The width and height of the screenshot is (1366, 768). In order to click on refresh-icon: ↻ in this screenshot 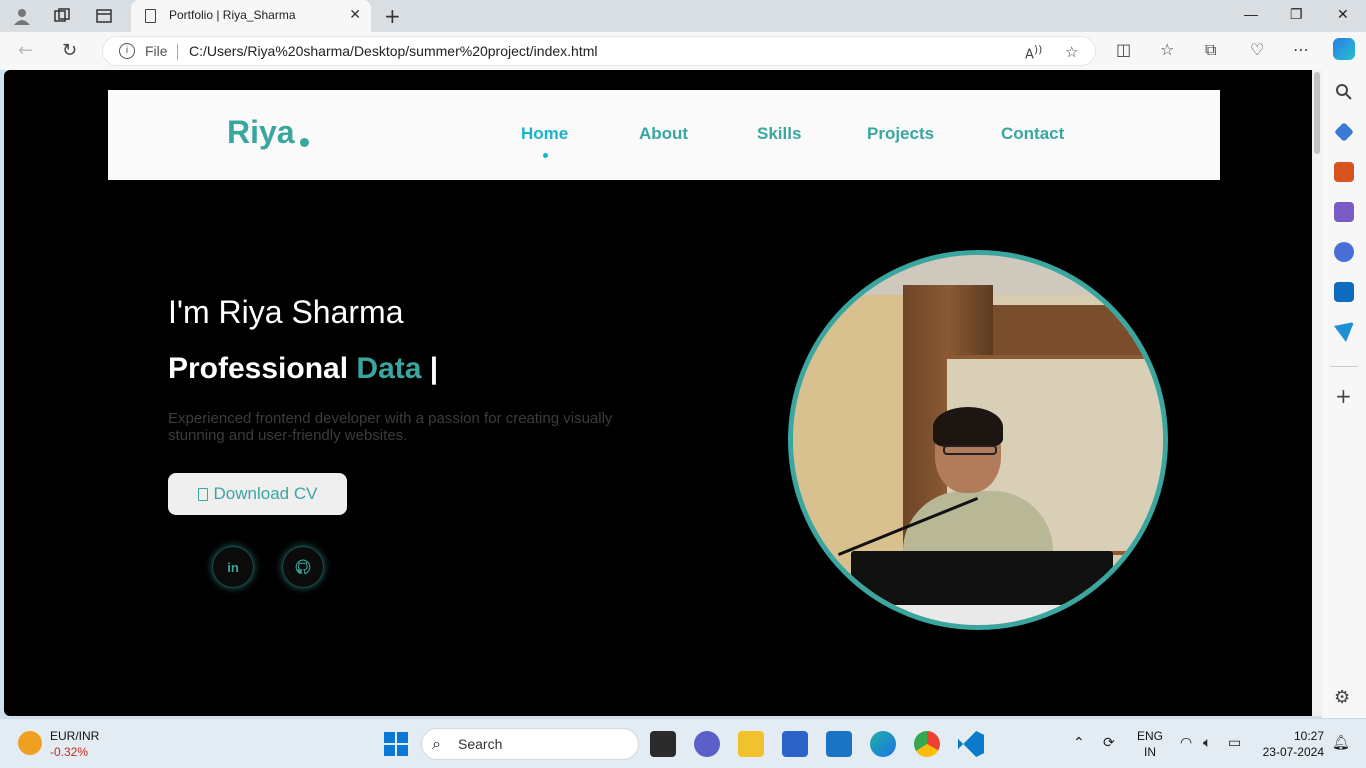, I will do `click(69, 50)`.